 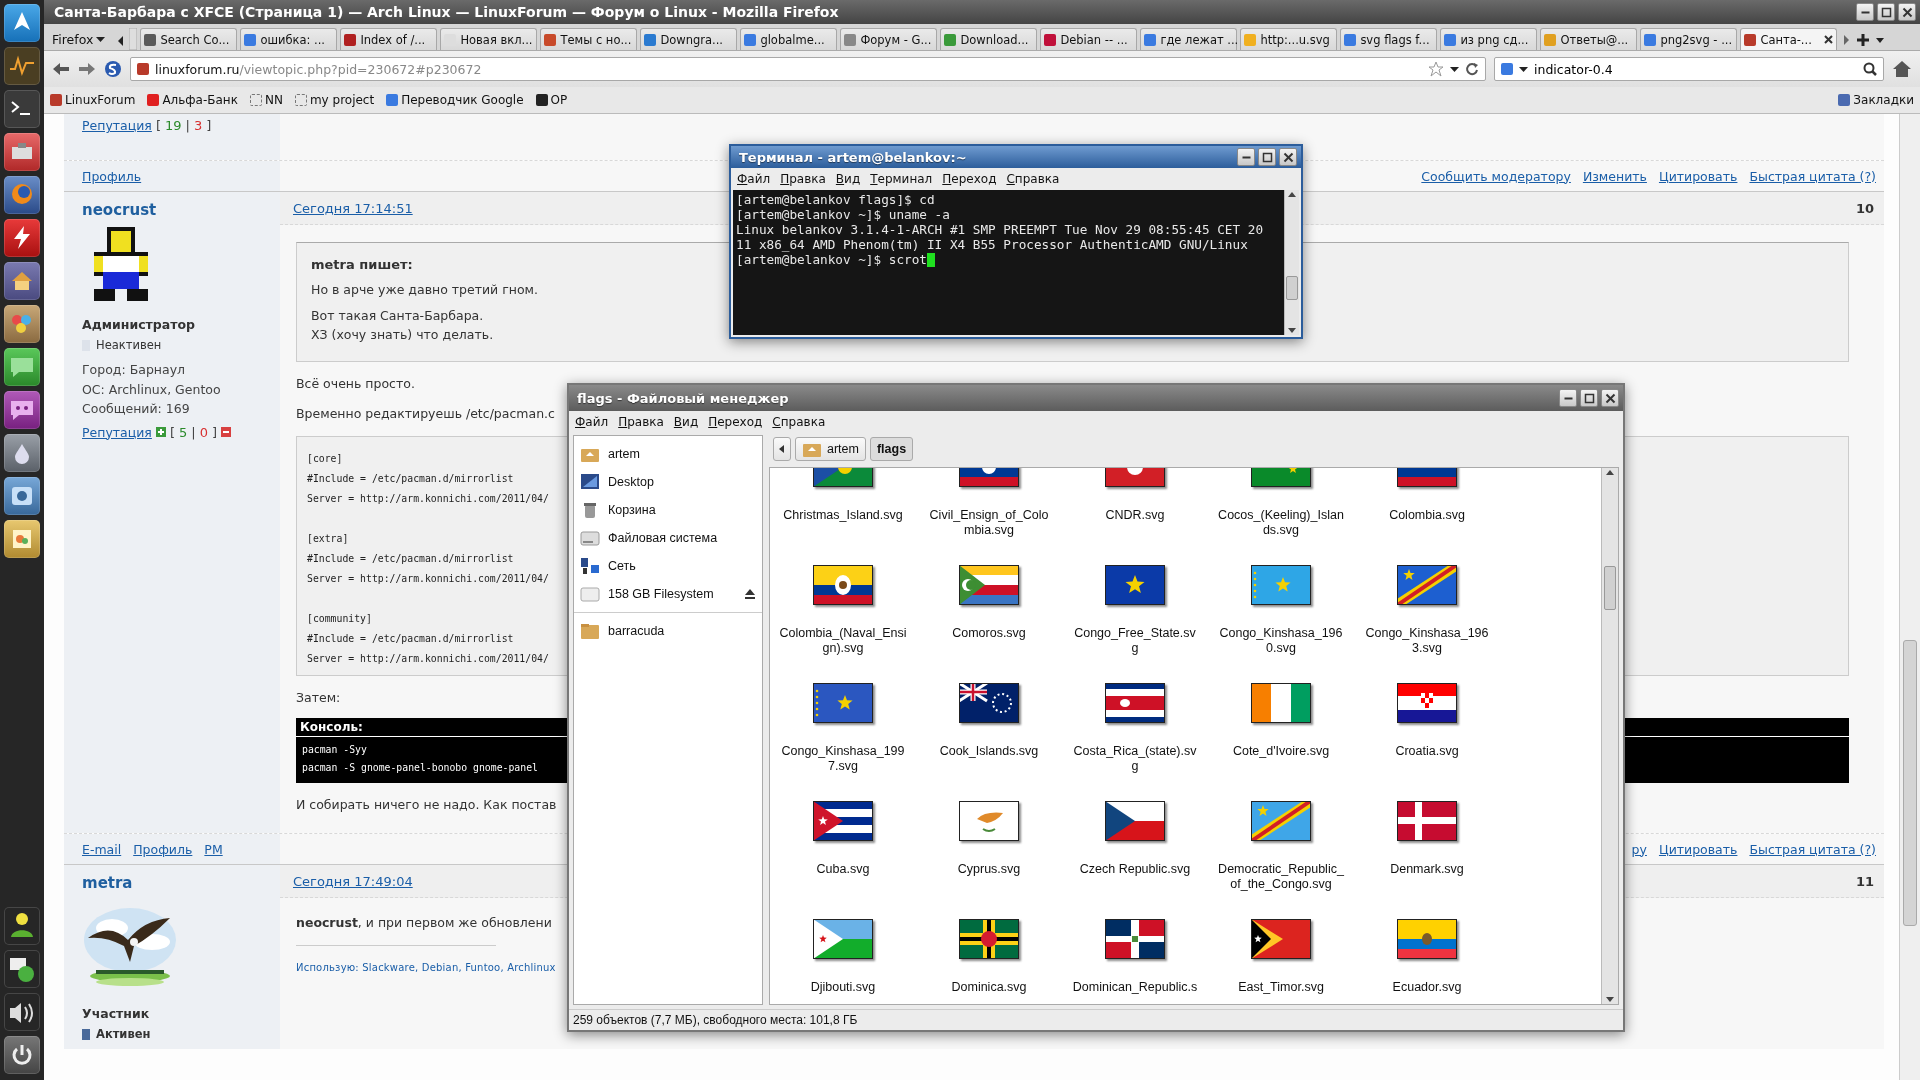 I want to click on file-name: Cuba.svg, so click(x=843, y=869).